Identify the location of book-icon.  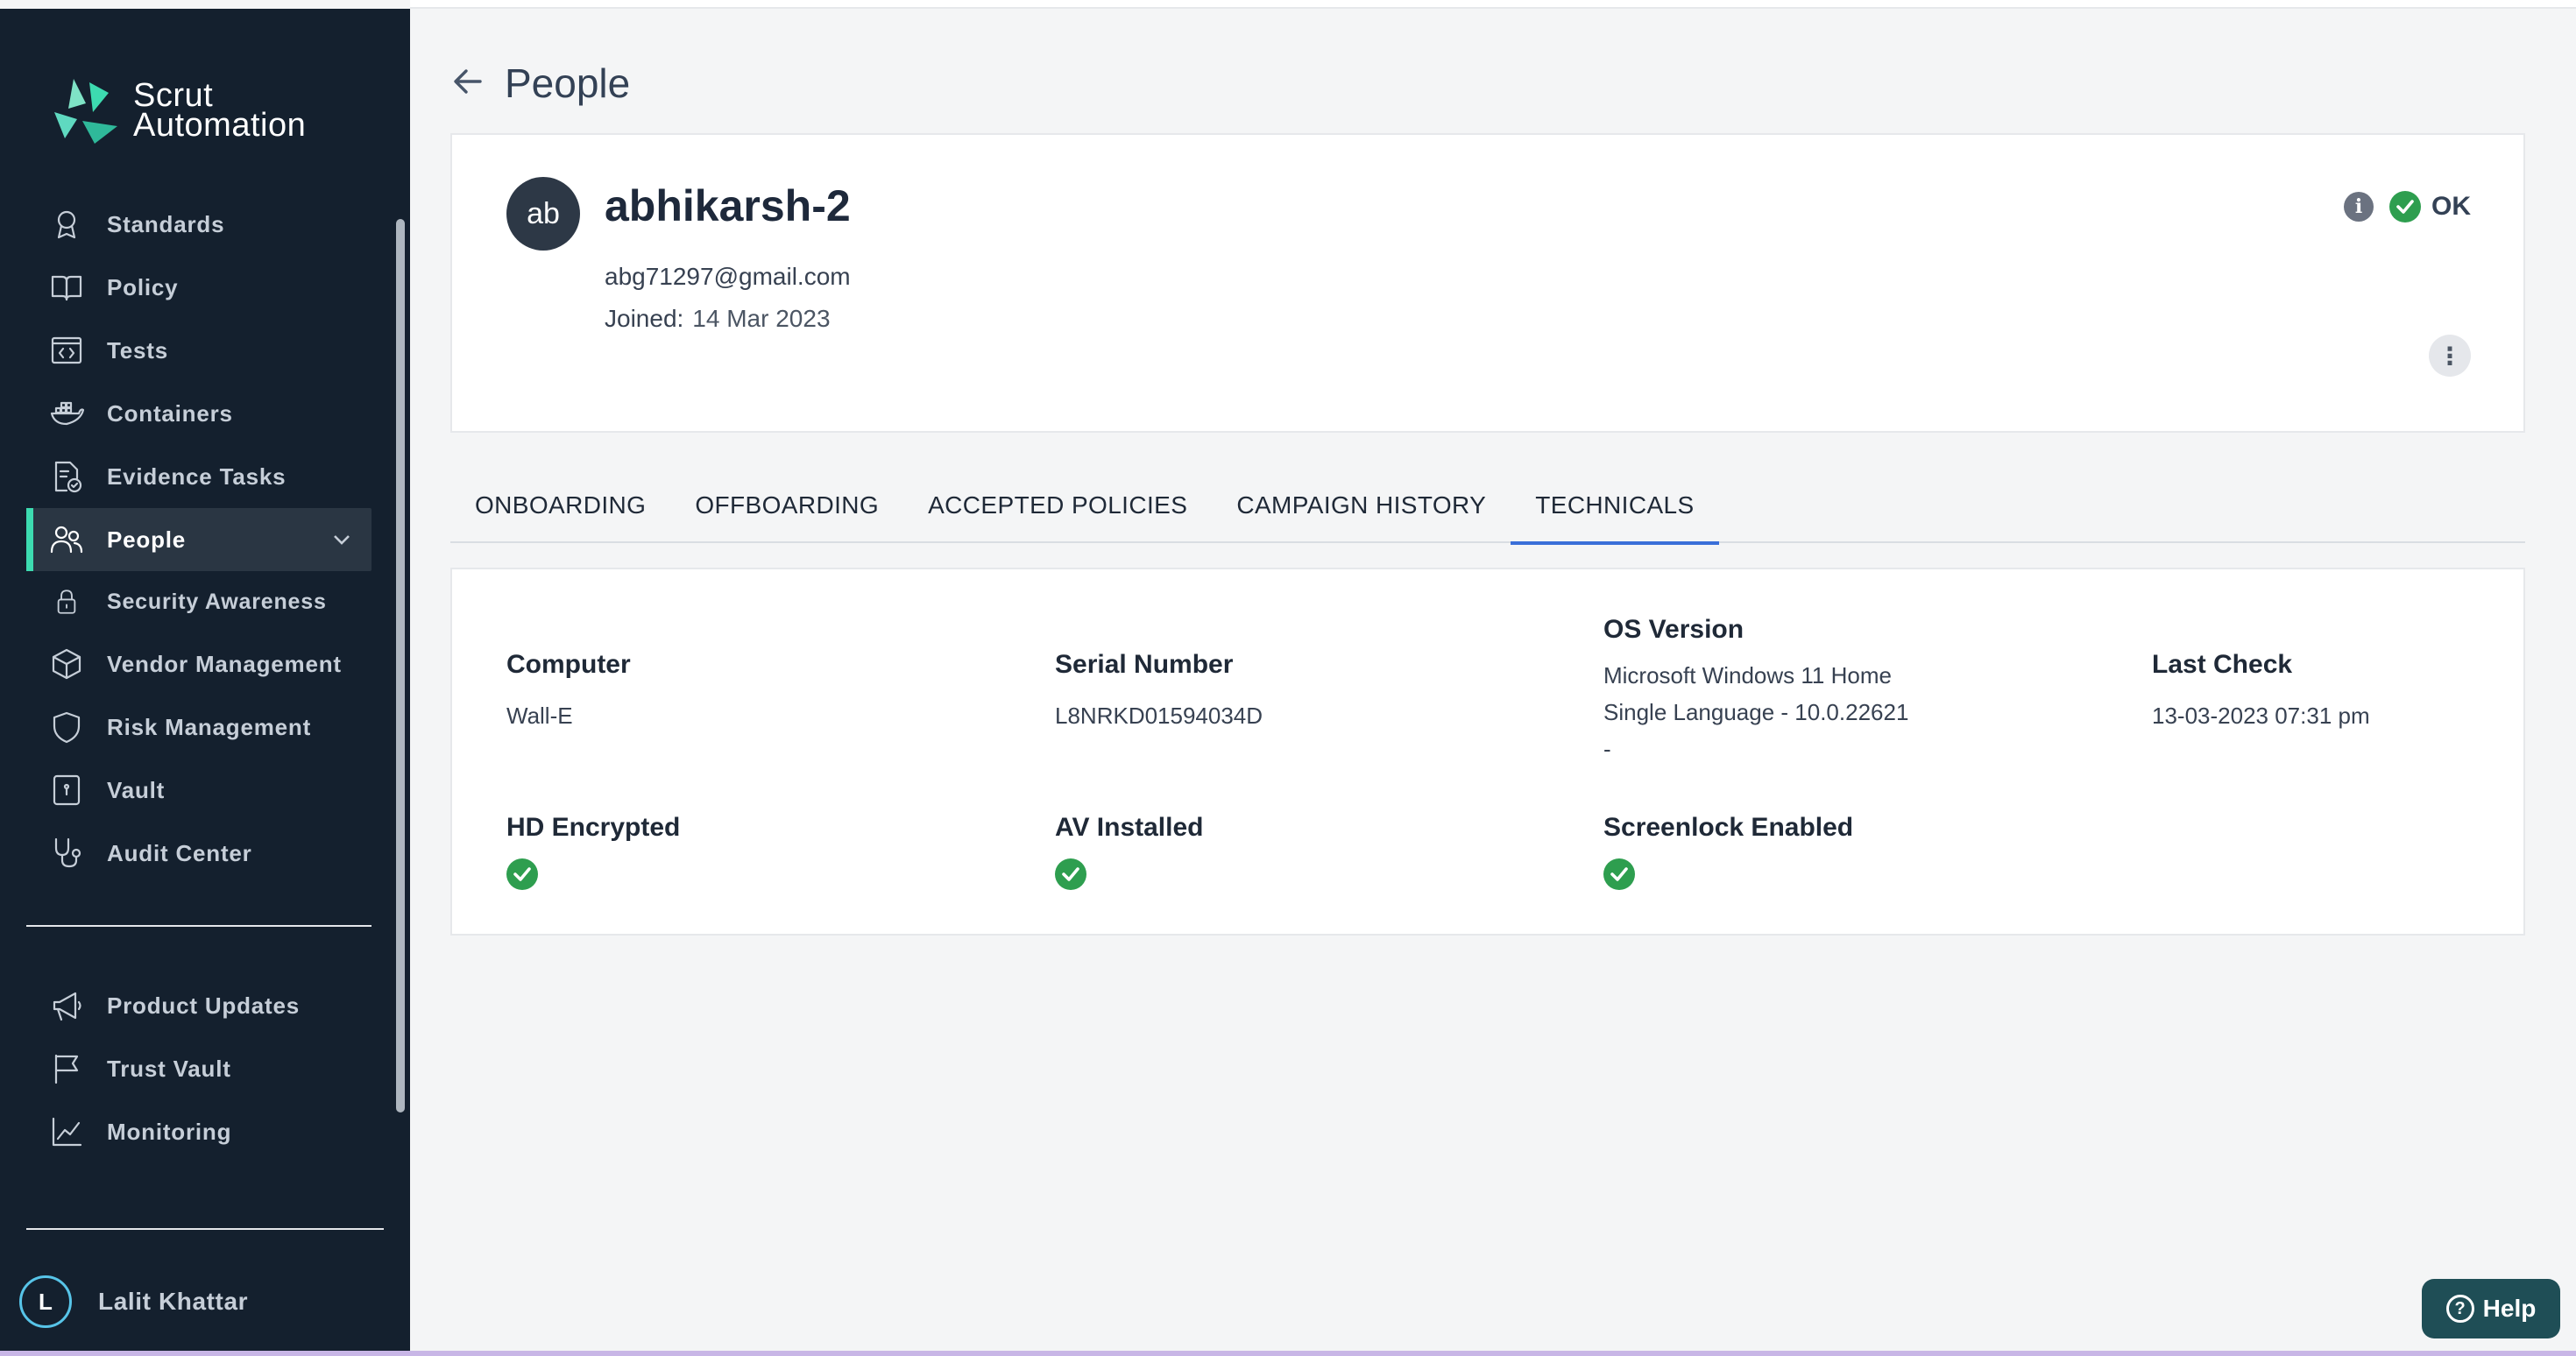
(66, 287).